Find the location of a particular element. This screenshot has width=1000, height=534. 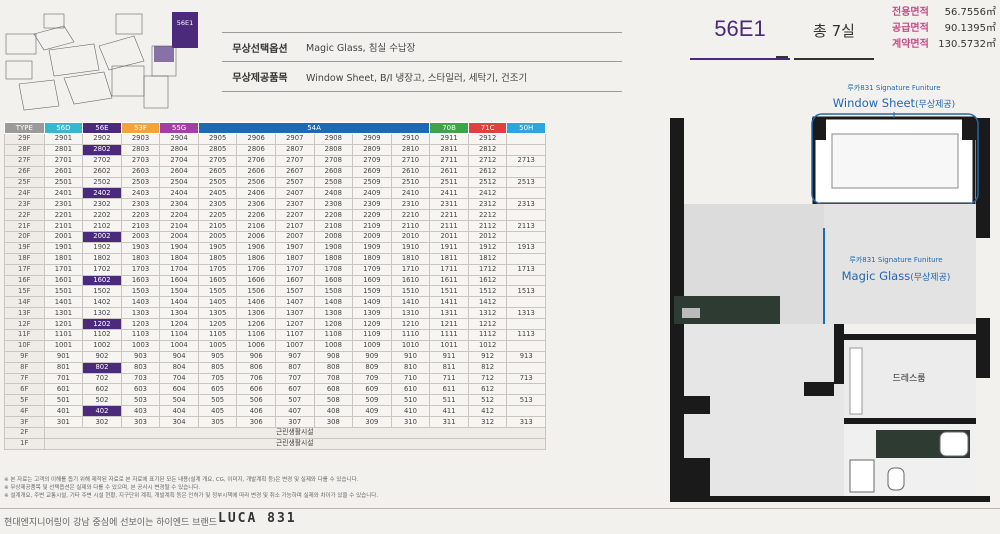

unit-cell: 2711 is located at coordinates (449, 160).